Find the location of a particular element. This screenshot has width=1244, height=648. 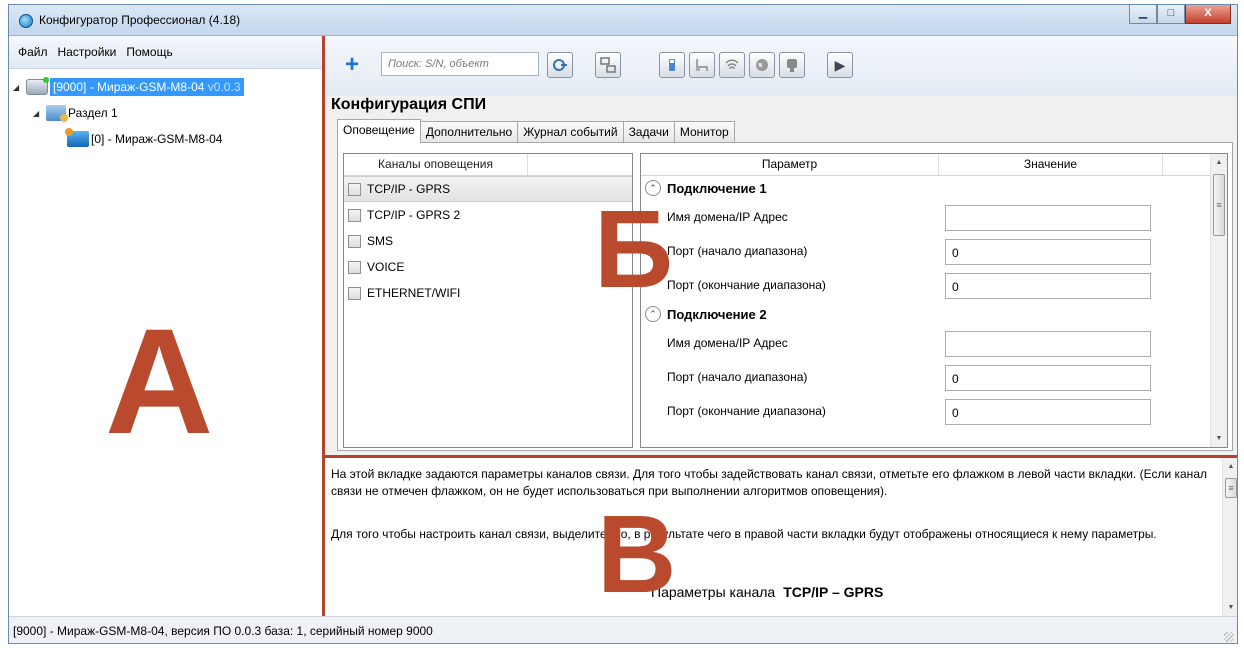

description-scrollbar: ▲ ≡ ▼ is located at coordinates (1229, 537).